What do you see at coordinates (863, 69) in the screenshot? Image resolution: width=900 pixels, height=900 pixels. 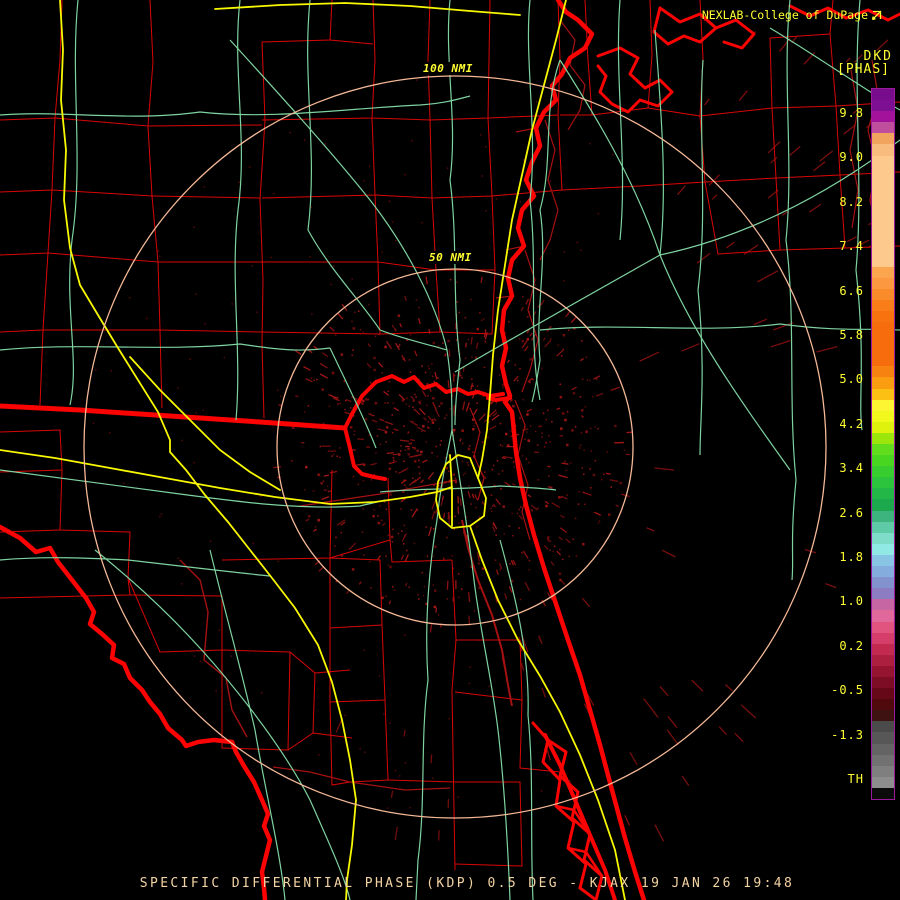 I see `units-label: [PHAS]` at bounding box center [863, 69].